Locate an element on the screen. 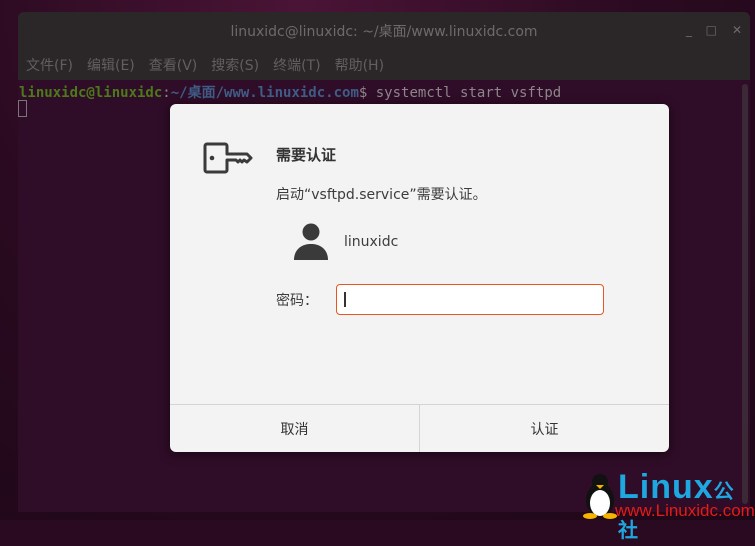 This screenshot has width=755, height=546. prompt-path: ~/桌面/www.linuxidc.com is located at coordinates (264, 93).